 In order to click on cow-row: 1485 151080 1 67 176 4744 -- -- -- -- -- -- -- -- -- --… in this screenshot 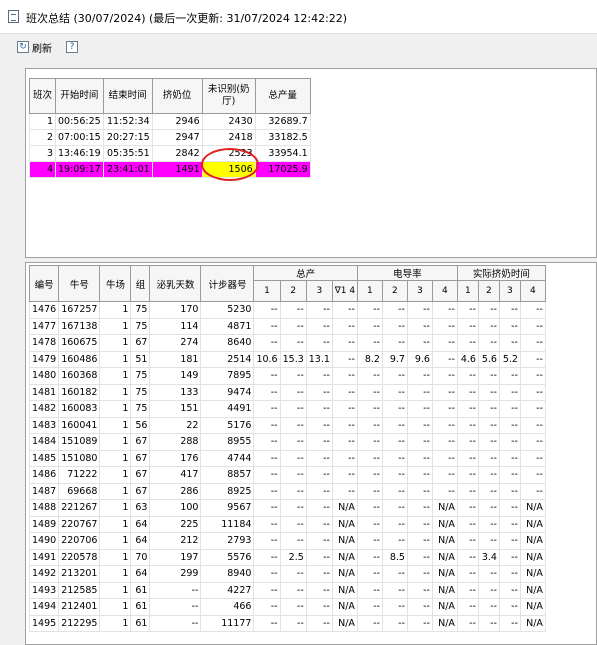, I will do `click(287, 458)`.